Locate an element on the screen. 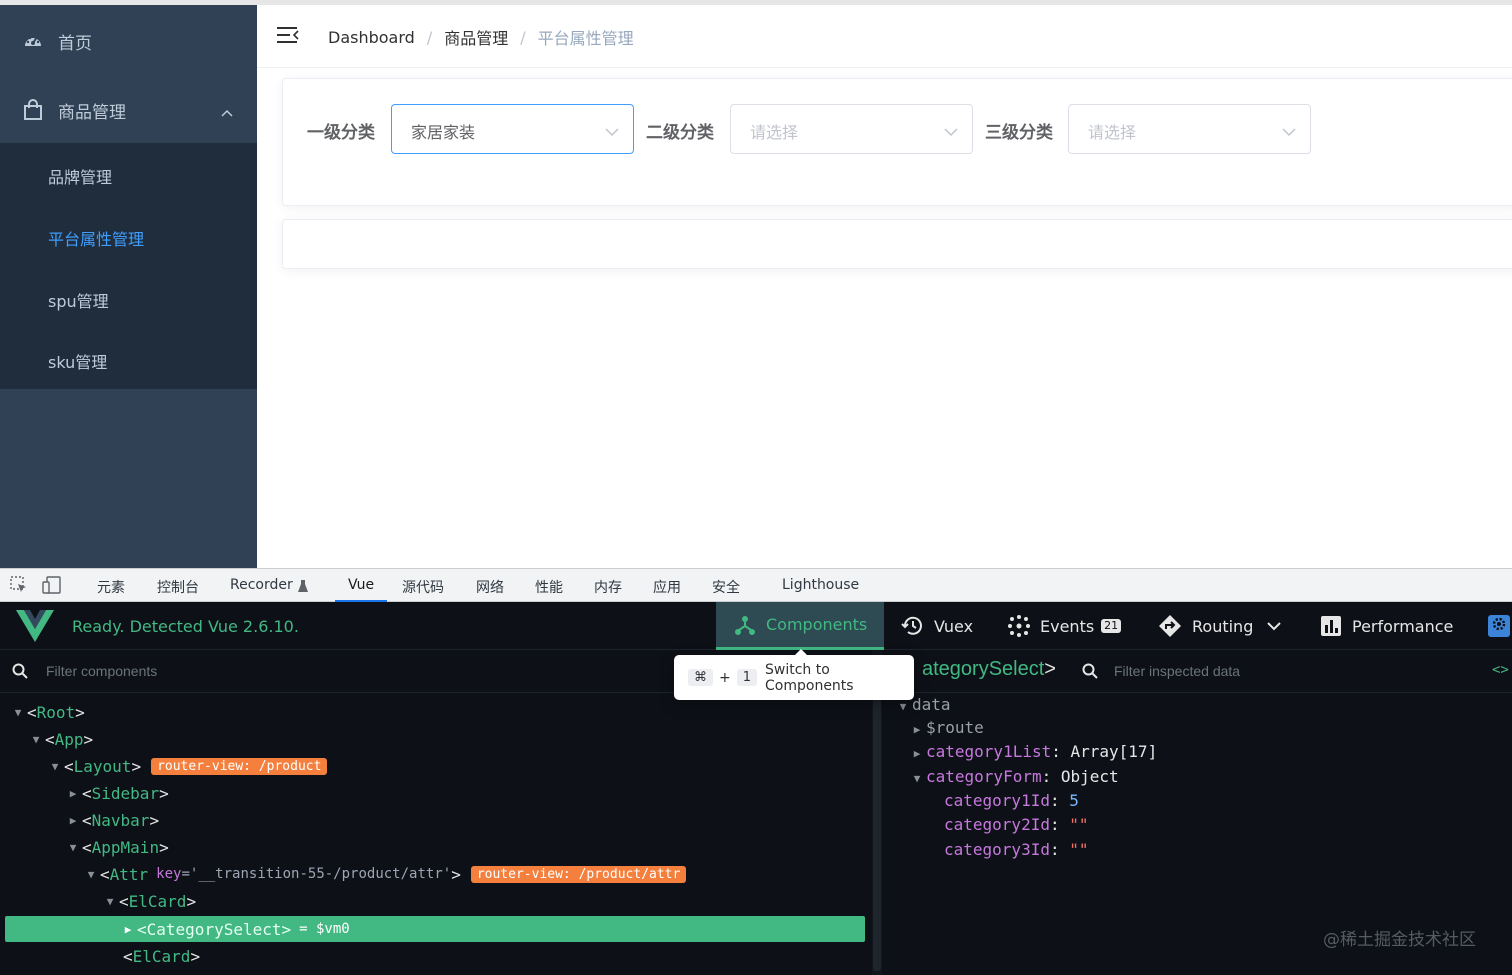 The height and width of the screenshot is (975, 1512). level2-select: 请选择 is located at coordinates (851, 129).